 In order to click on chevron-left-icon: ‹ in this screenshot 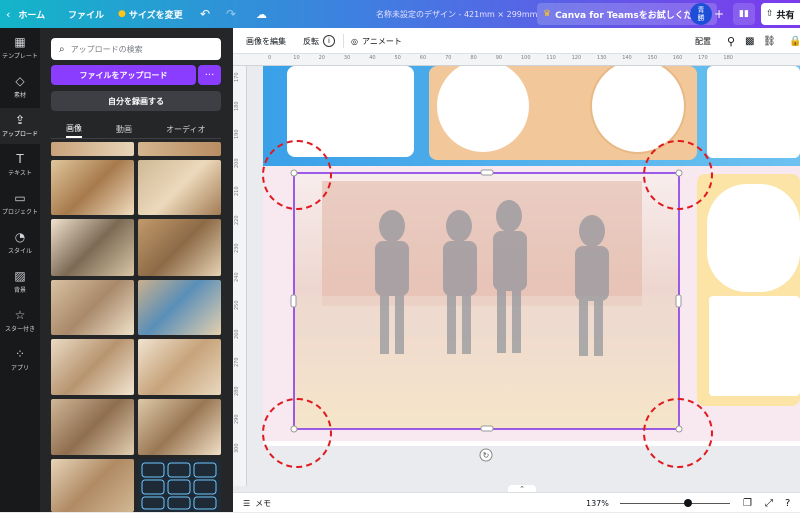, I will do `click(8, 14)`.